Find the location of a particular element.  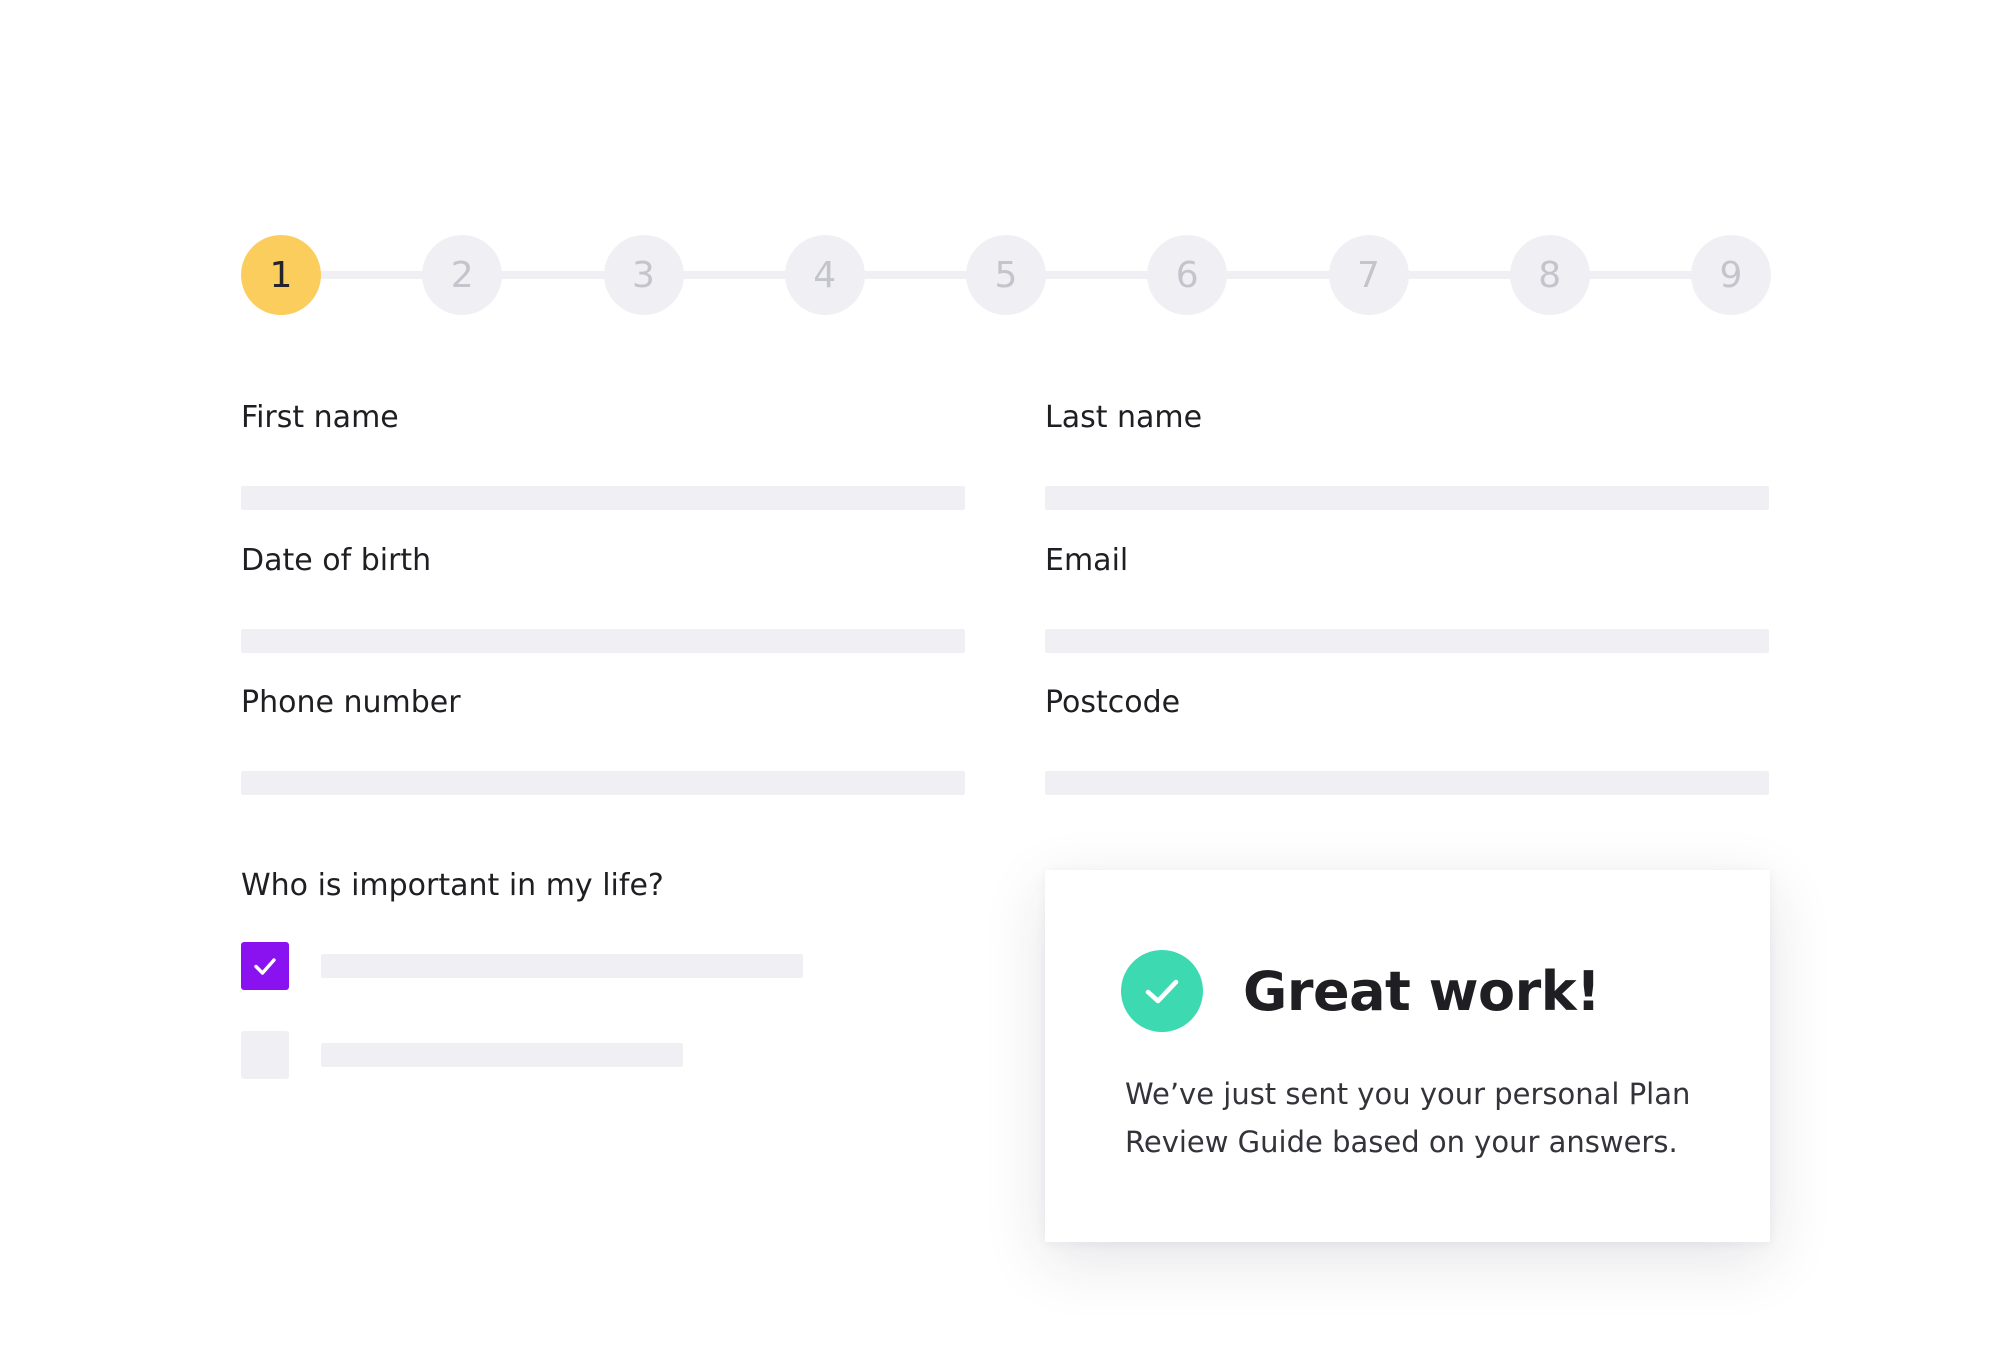

stepper-steps: 1 2 3 4 5 6 7 8 9 is located at coordinates (1006, 275).